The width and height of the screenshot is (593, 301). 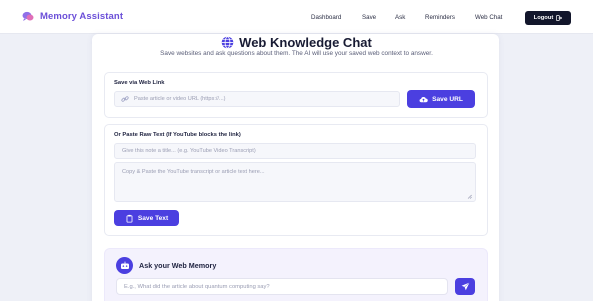 What do you see at coordinates (257, 99) in the screenshot?
I see `url-input: Paste article or video URL (https://...)` at bounding box center [257, 99].